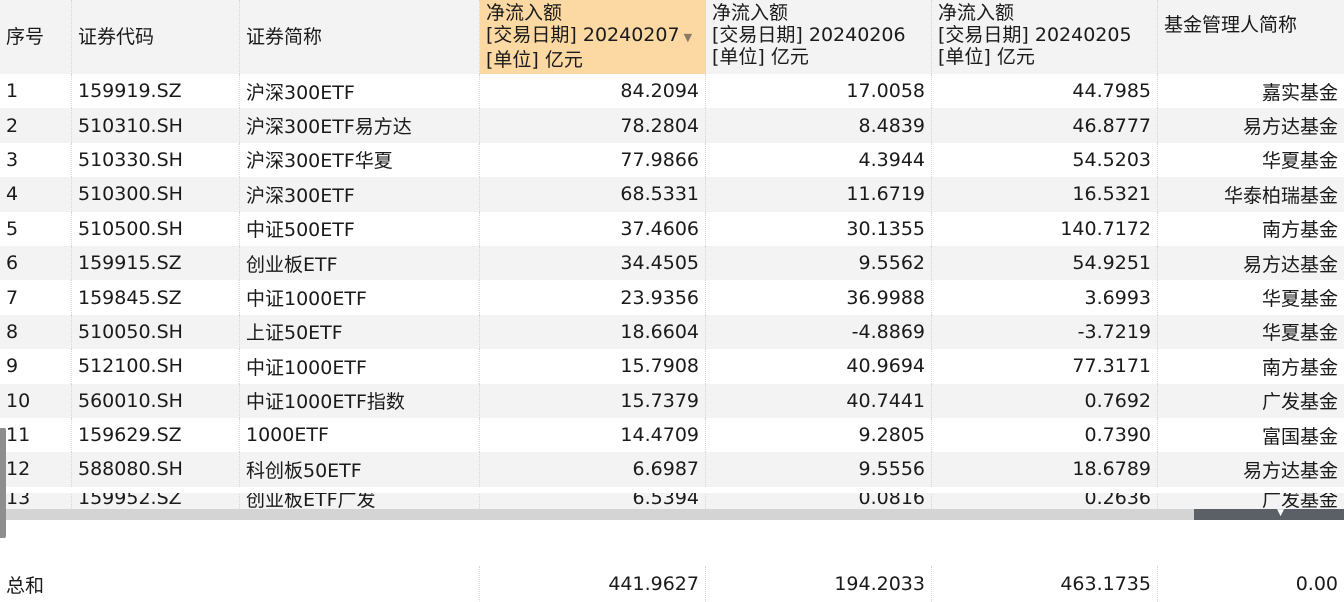  I want to click on cell-manager: 华泰柏瑞基金, so click(1280, 195).